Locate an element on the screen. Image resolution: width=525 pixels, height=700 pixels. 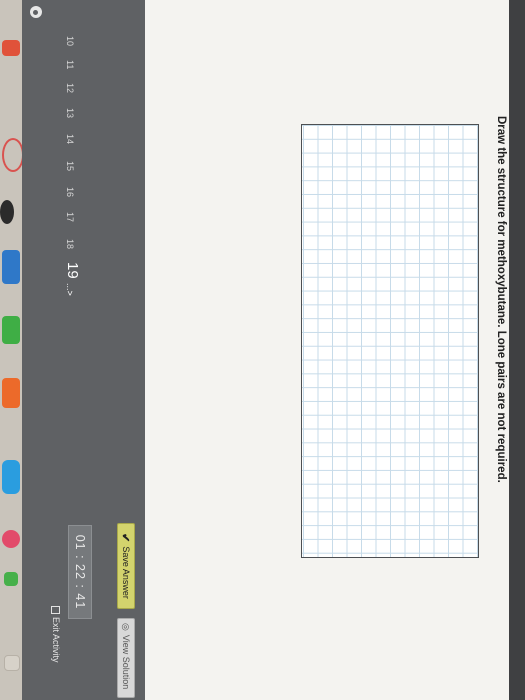
exit-icon is located at coordinates (56, 610).